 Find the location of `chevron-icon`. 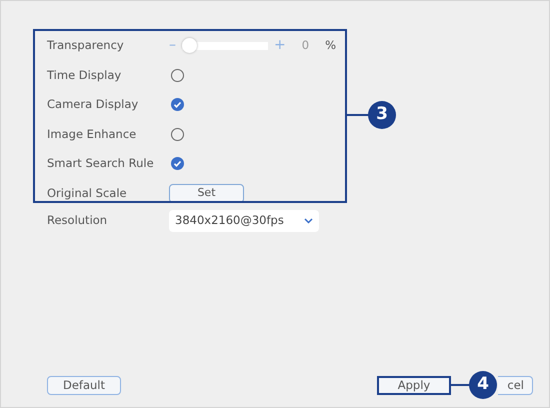

chevron-icon is located at coordinates (308, 221).